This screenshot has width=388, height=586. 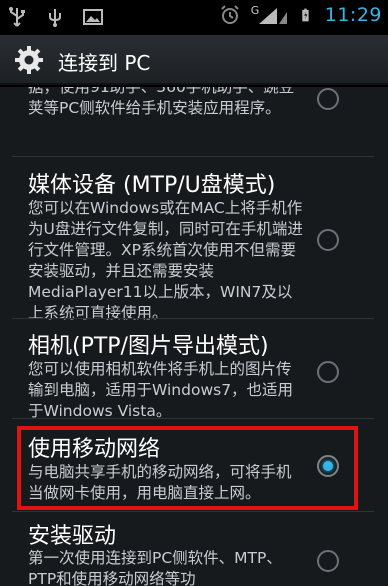 I want to click on status-bar: G 11:29, so click(x=194, y=17).